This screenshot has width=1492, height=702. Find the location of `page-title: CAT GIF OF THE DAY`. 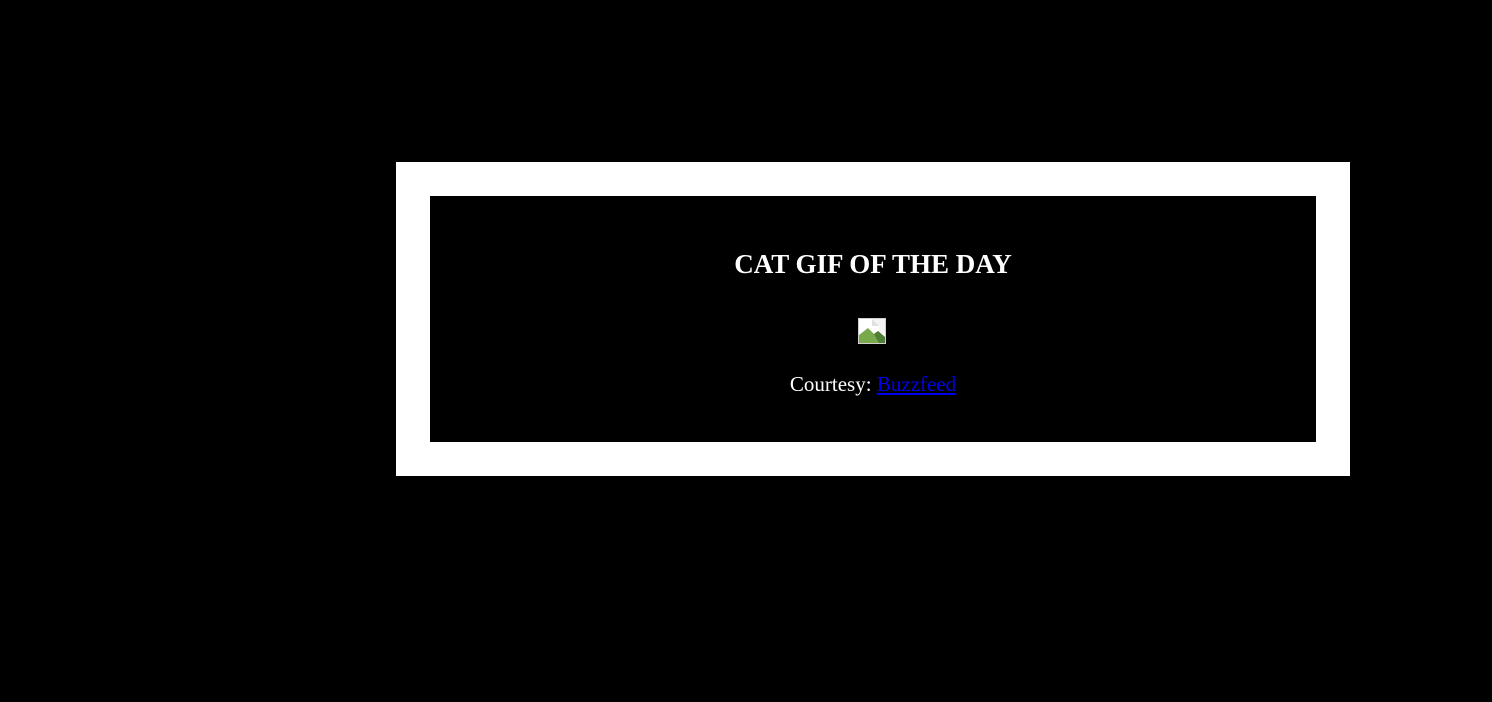

page-title: CAT GIF OF THE DAY is located at coordinates (873, 264).